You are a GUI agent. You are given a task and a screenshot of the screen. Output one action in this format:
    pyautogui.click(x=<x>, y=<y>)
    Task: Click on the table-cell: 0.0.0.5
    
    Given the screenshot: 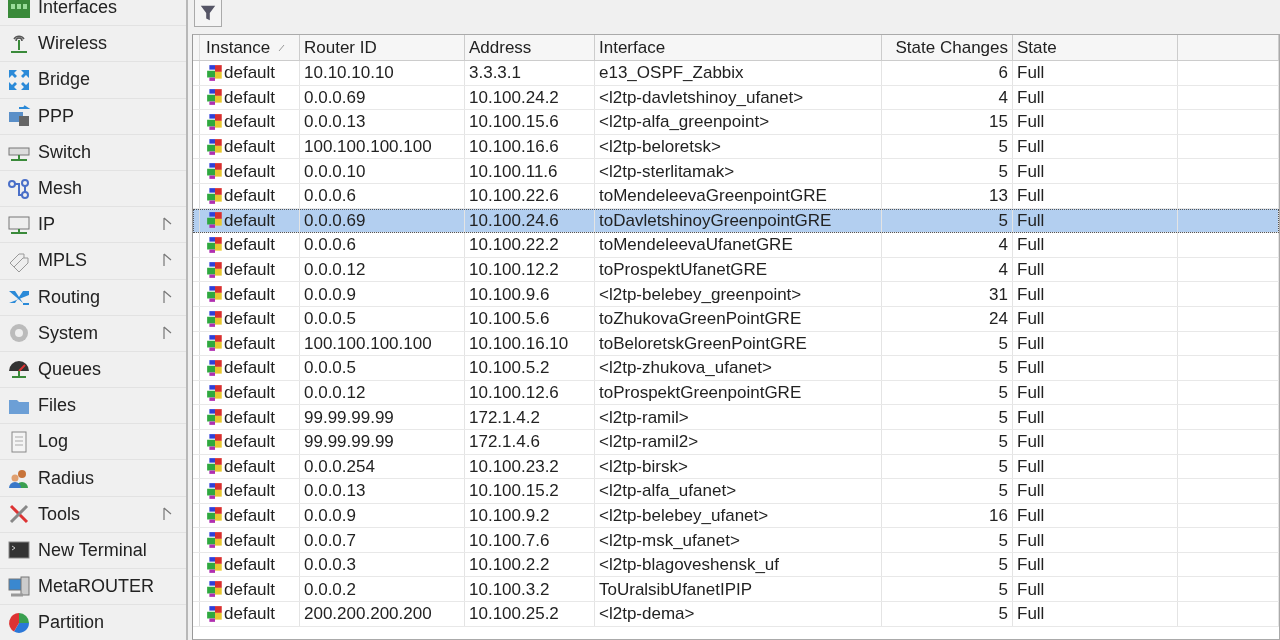 What is the action you would take?
    pyautogui.click(x=330, y=368)
    